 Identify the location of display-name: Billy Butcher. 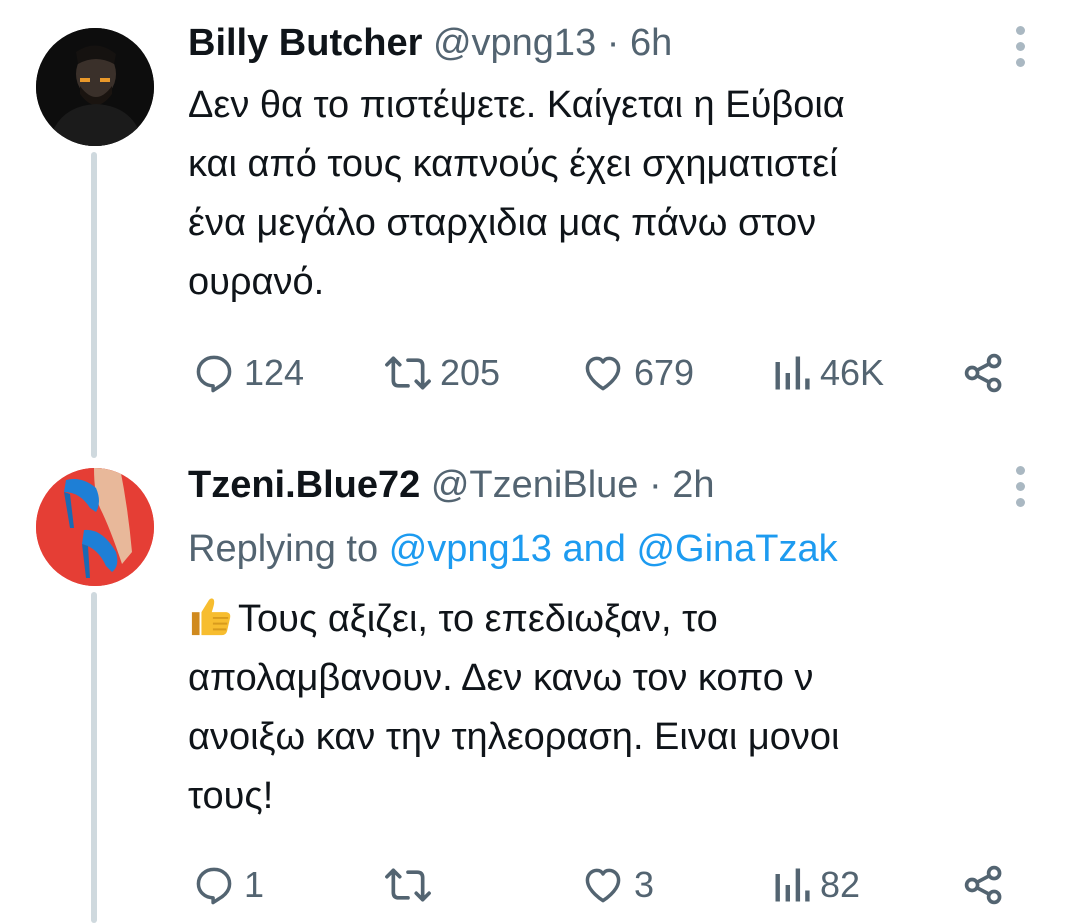
(305, 43).